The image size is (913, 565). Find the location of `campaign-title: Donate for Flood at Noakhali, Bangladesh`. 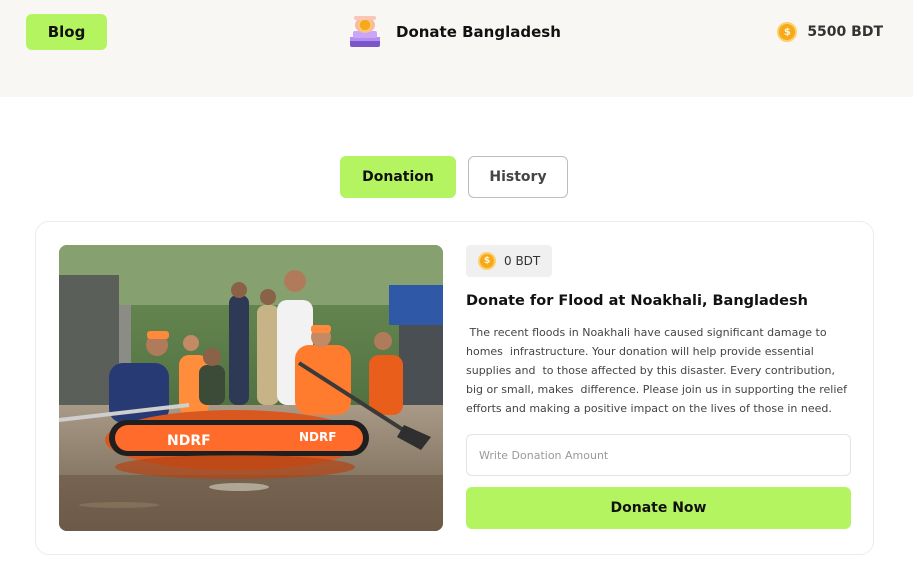

campaign-title: Donate for Flood at Noakhali, Bangladesh is located at coordinates (637, 301).